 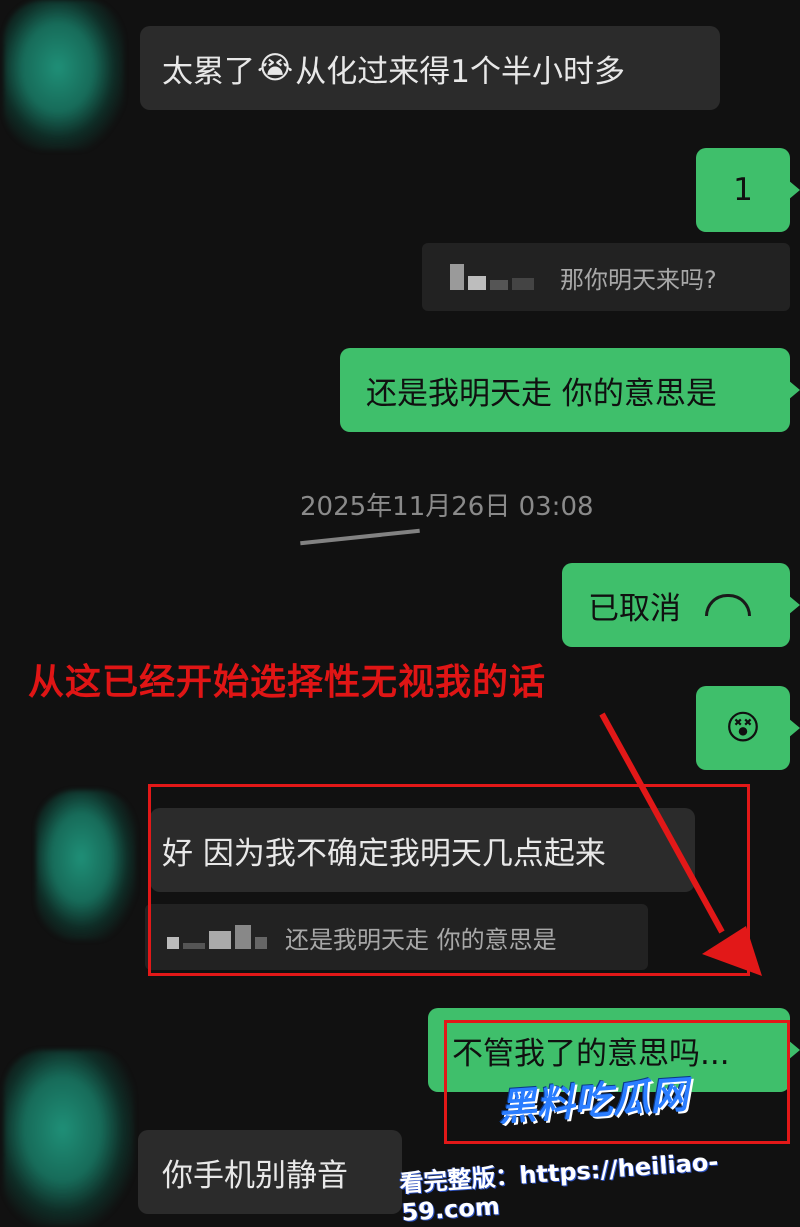 What do you see at coordinates (743, 728) in the screenshot?
I see `dizzy-face-icon: 😵` at bounding box center [743, 728].